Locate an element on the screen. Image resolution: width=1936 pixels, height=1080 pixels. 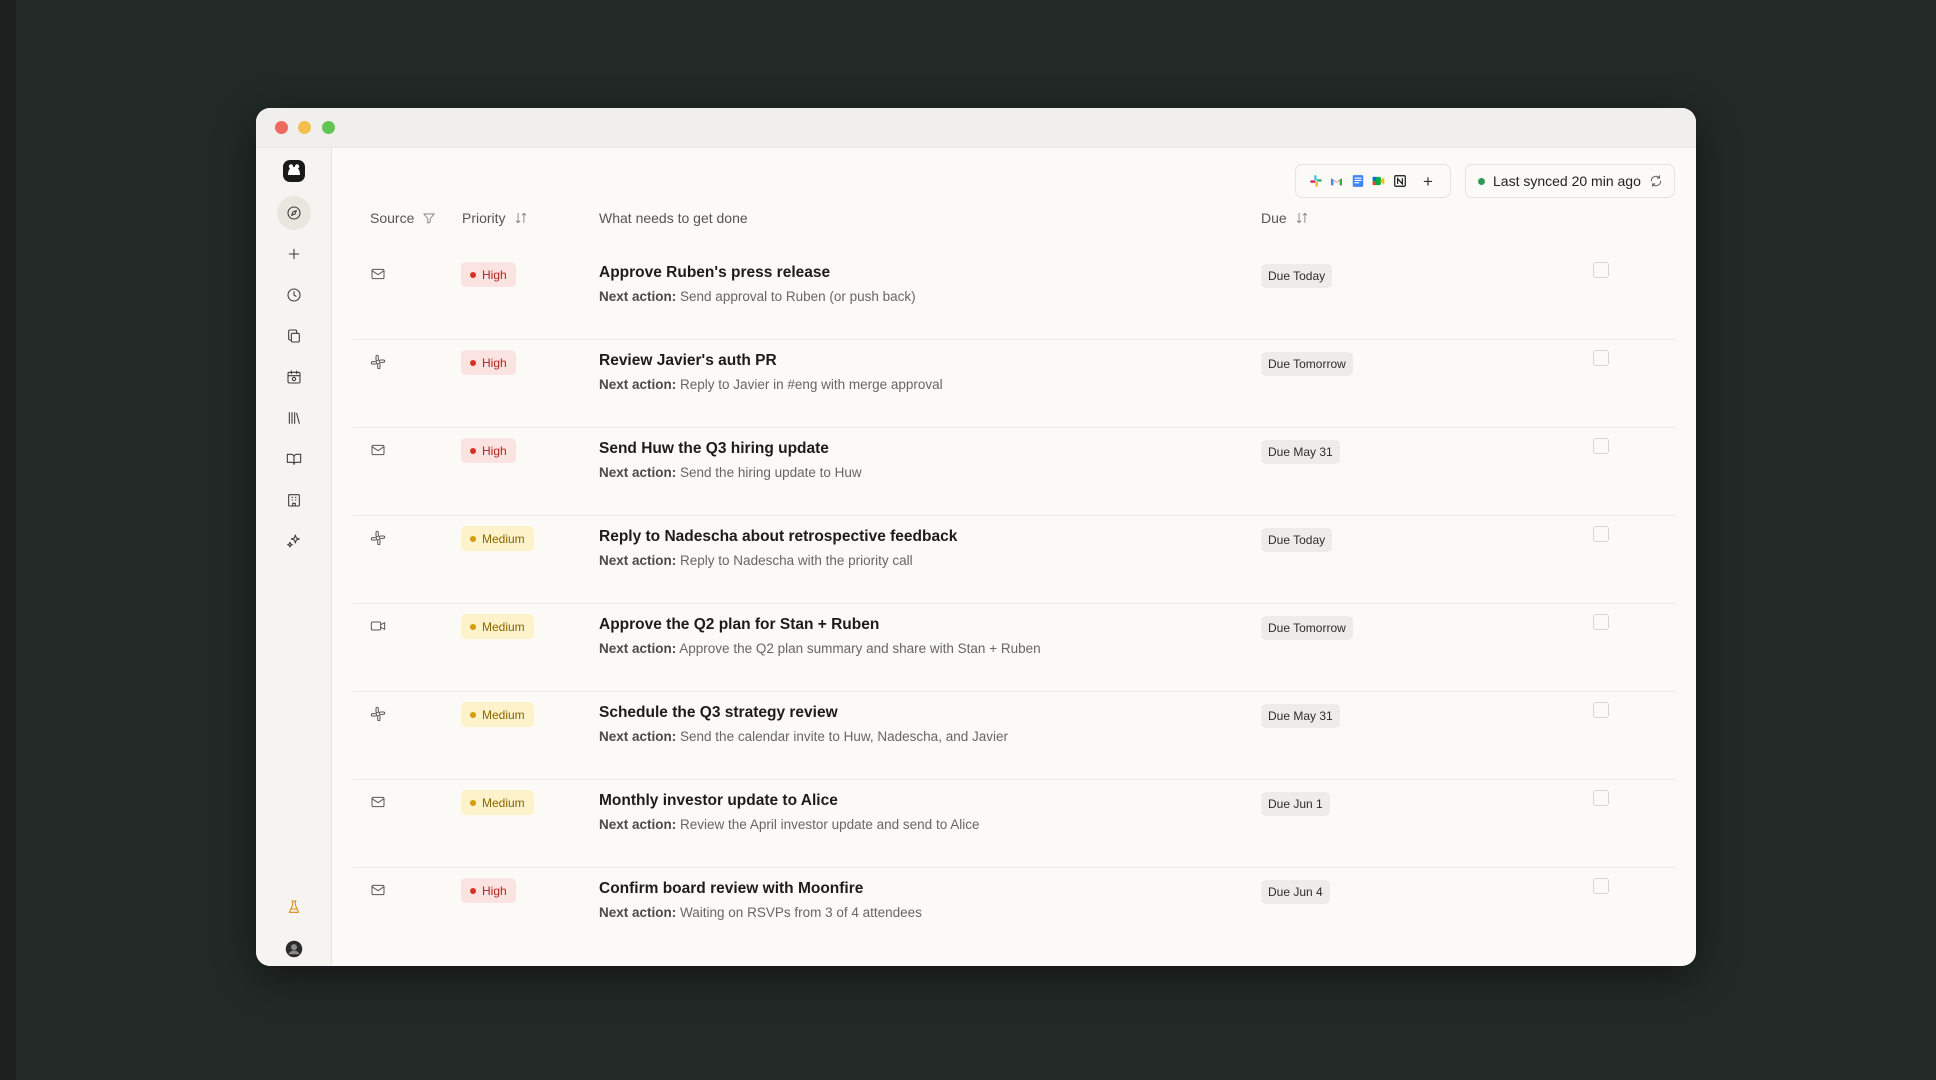
task-title: Approve Ruben's press release is located at coordinates (714, 273).